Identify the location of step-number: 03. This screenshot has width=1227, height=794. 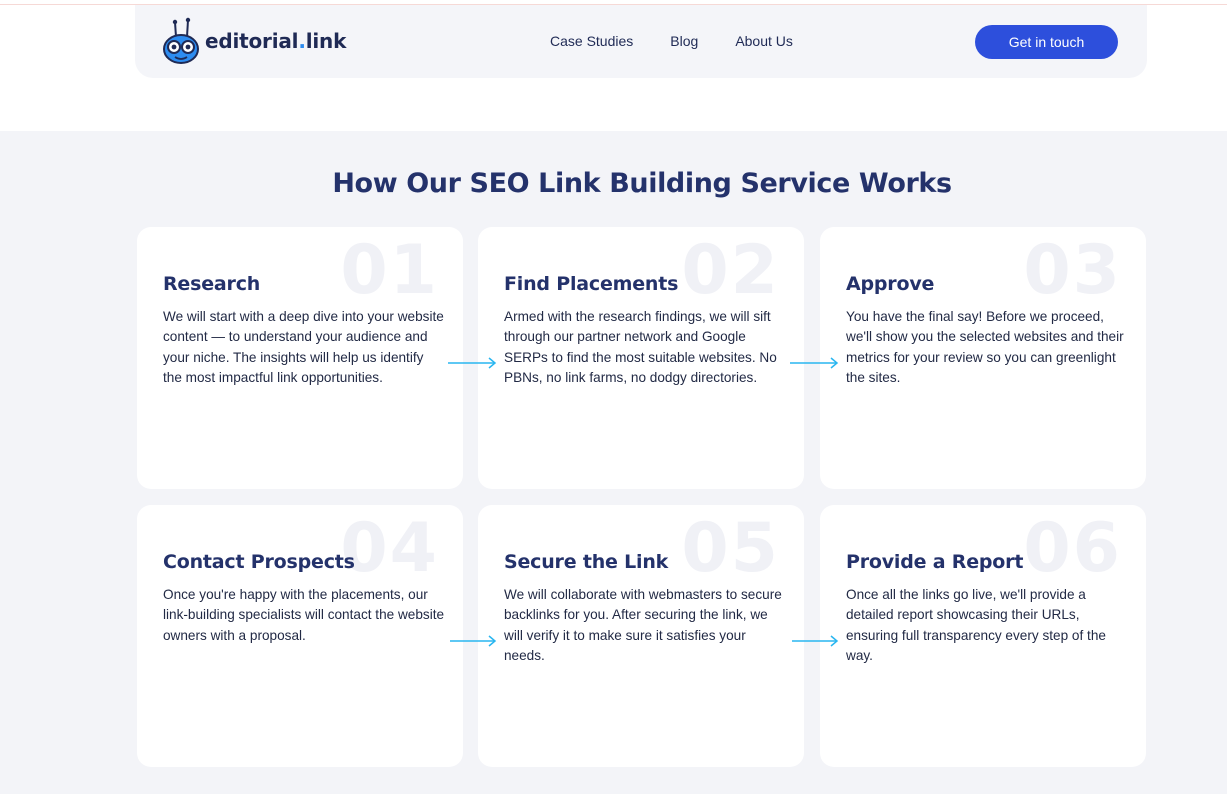
(1072, 270).